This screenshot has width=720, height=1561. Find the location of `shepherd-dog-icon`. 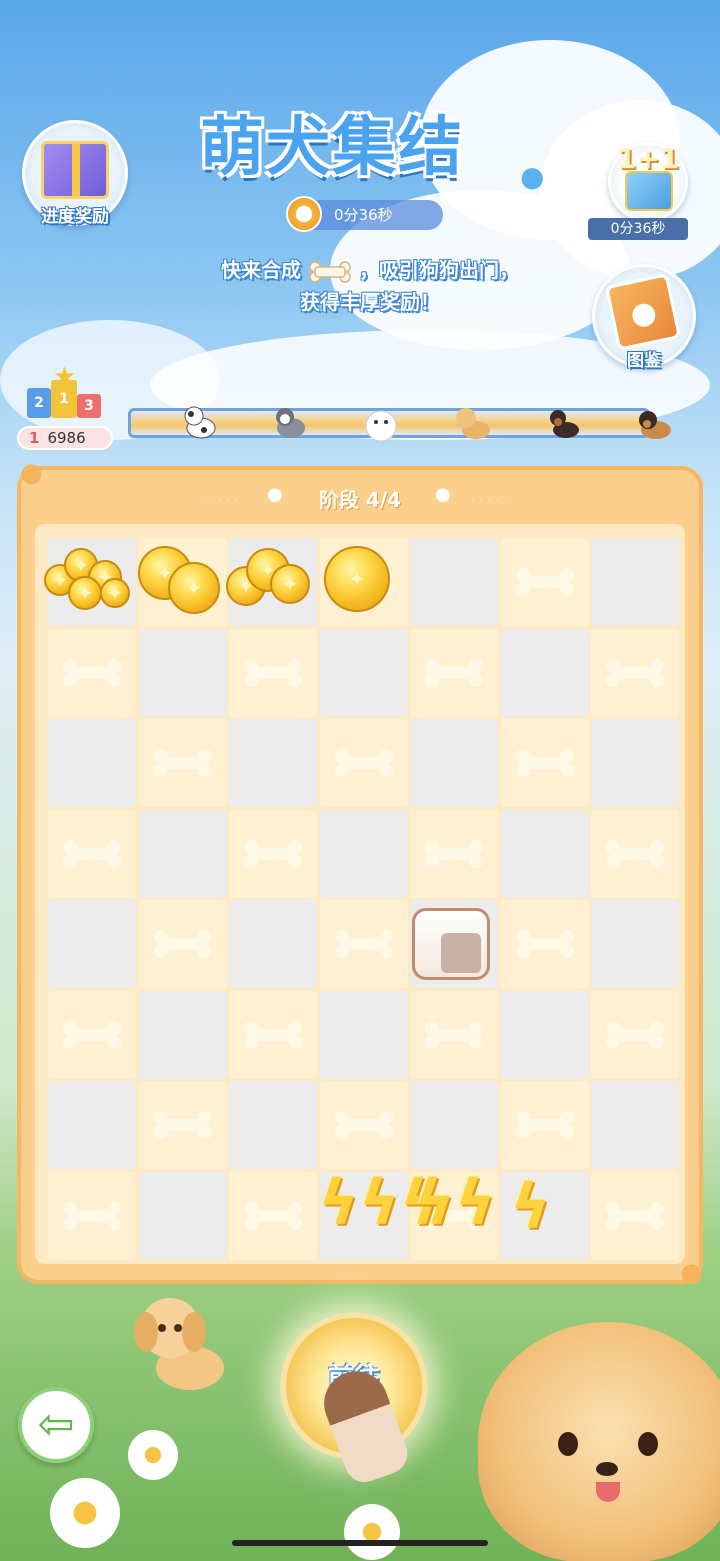

shepherd-dog-icon is located at coordinates (655, 425).